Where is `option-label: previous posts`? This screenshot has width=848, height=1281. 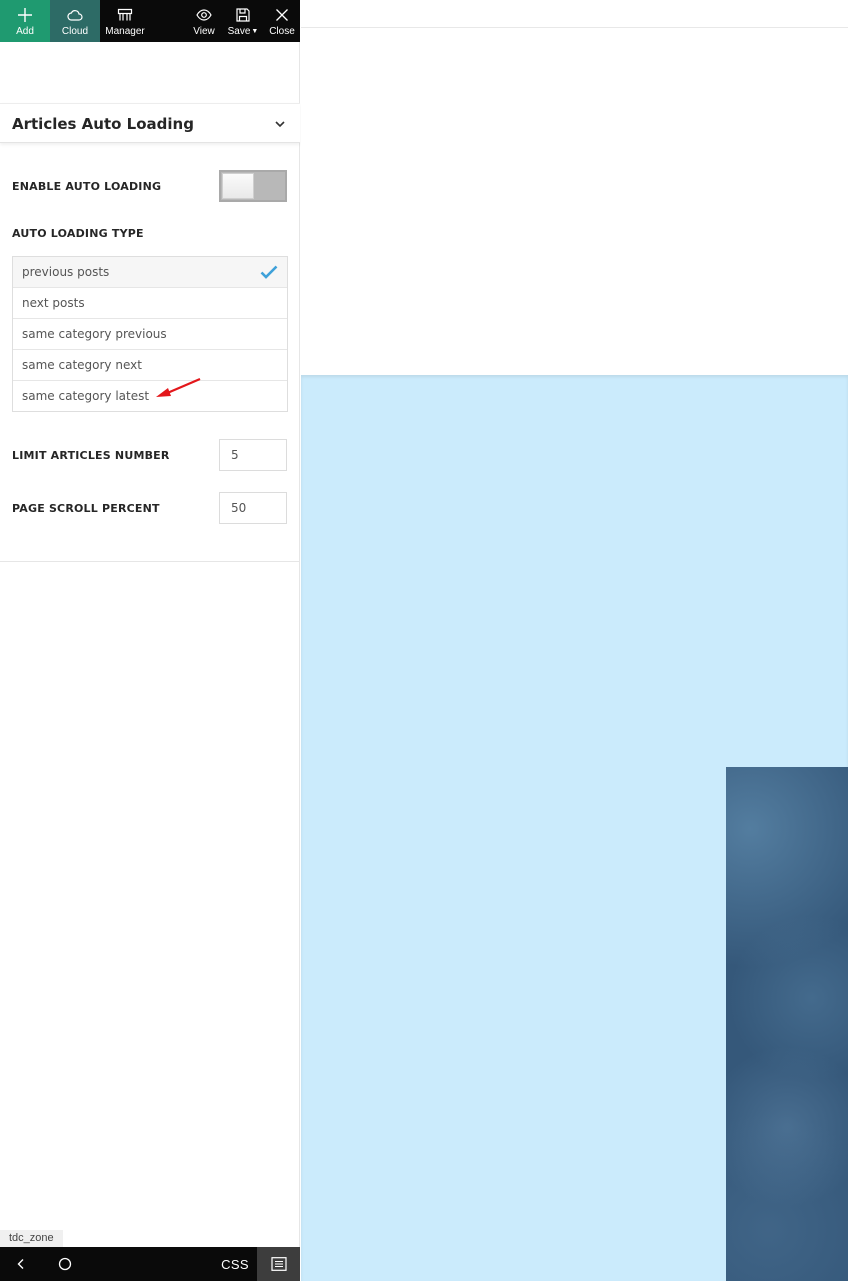 option-label: previous posts is located at coordinates (66, 272).